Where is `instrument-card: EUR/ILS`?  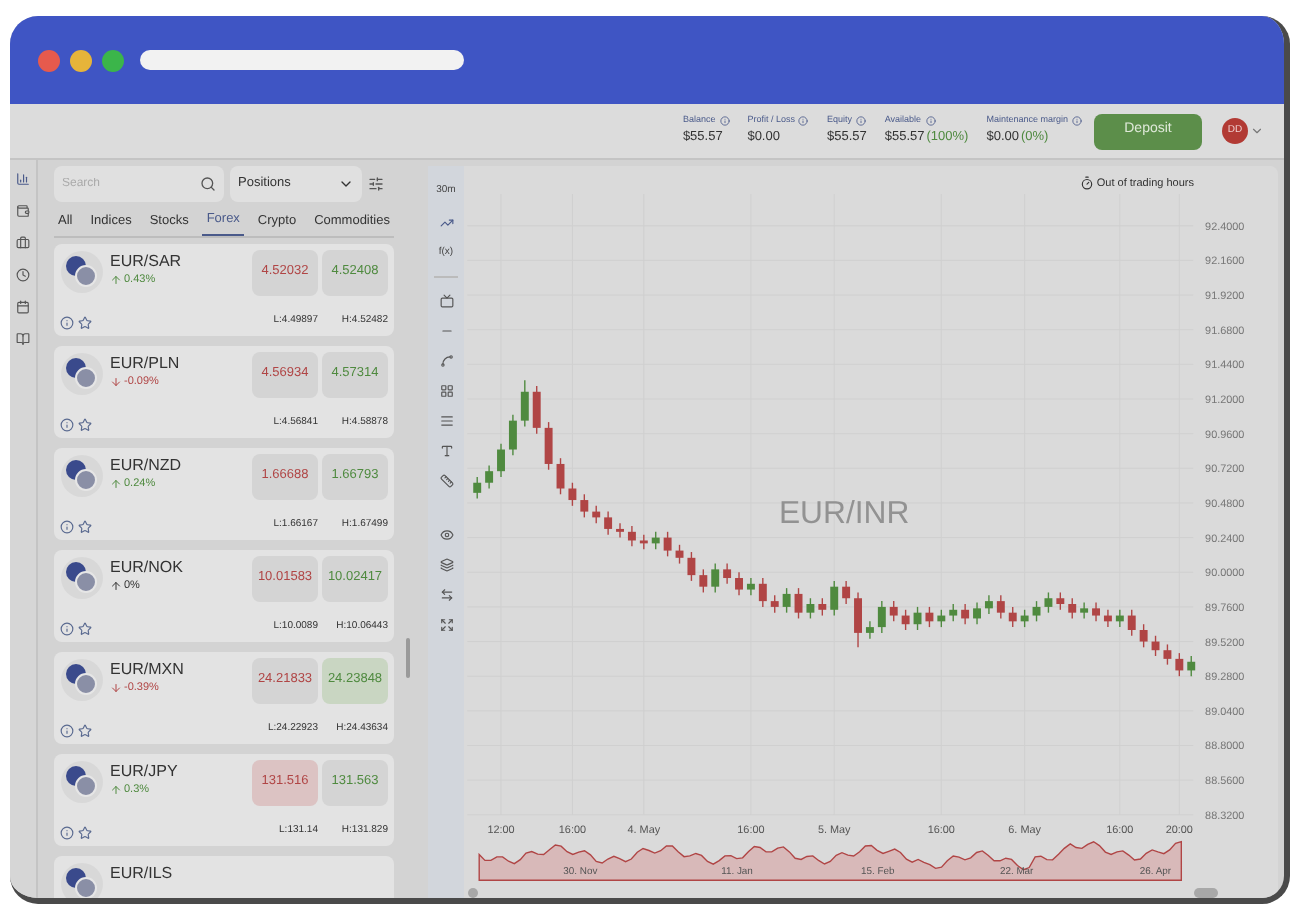
instrument-card: EUR/ILS is located at coordinates (224, 876).